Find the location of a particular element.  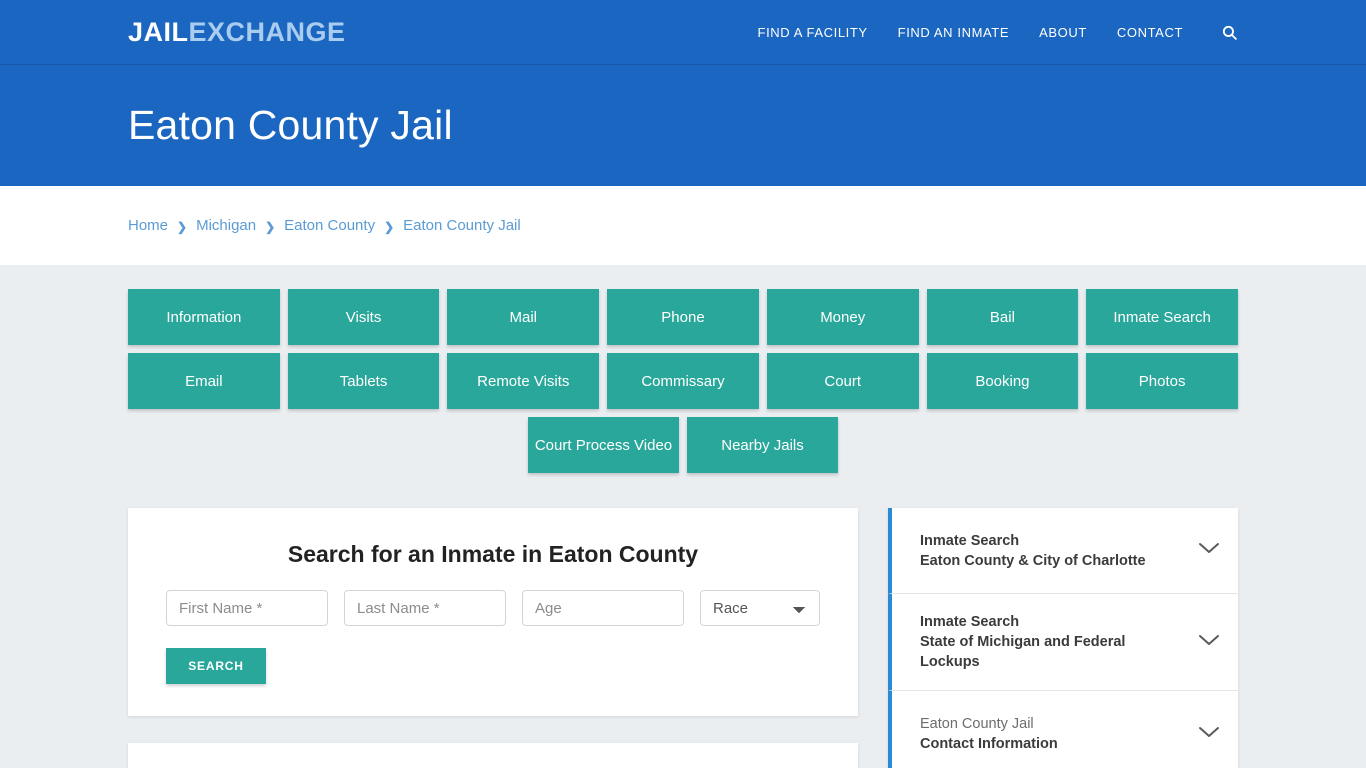

first-name-input is located at coordinates (247, 608).